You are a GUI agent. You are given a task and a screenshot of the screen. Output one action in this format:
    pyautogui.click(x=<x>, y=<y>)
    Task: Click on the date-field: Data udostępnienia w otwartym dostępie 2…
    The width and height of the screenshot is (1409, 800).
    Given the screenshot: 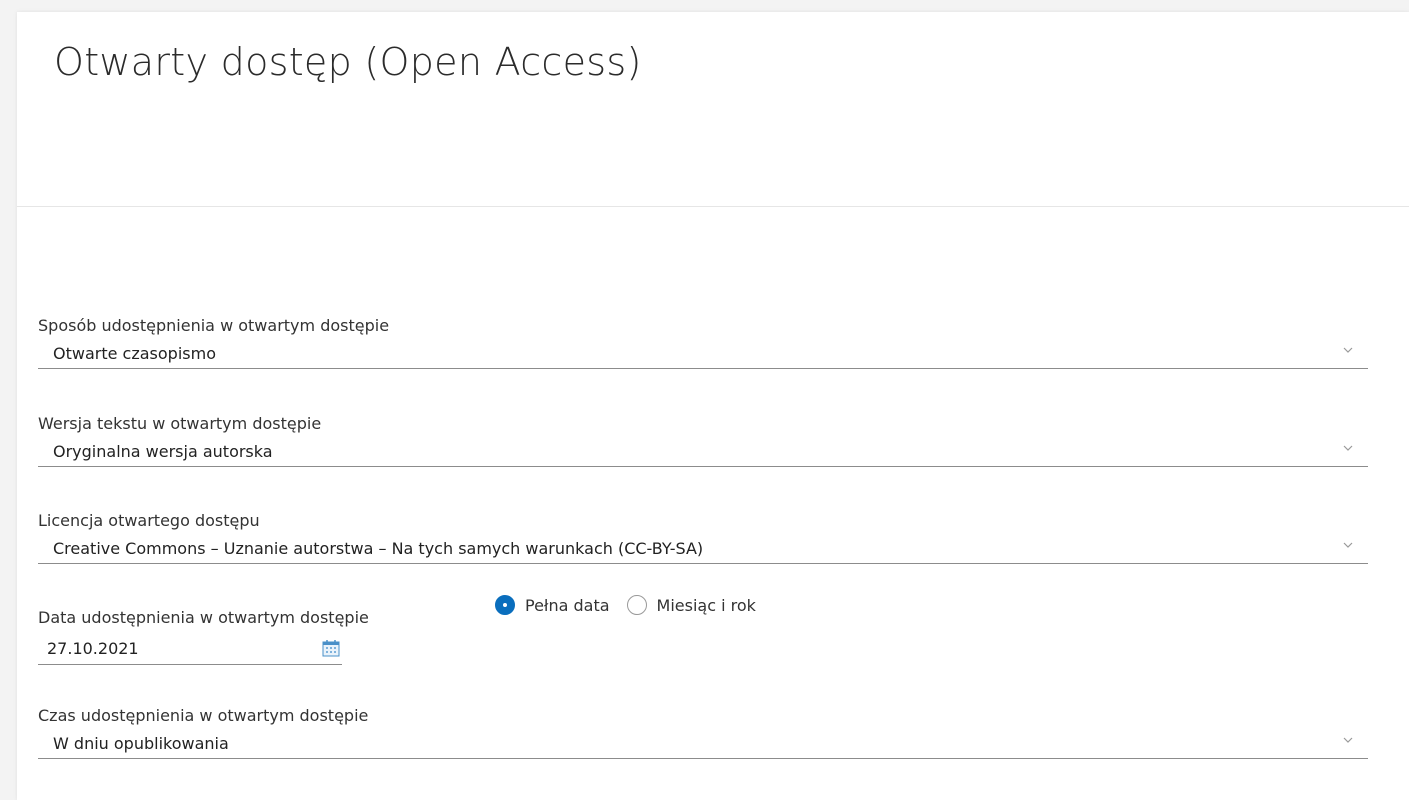 What is the action you would take?
    pyautogui.click(x=203, y=636)
    